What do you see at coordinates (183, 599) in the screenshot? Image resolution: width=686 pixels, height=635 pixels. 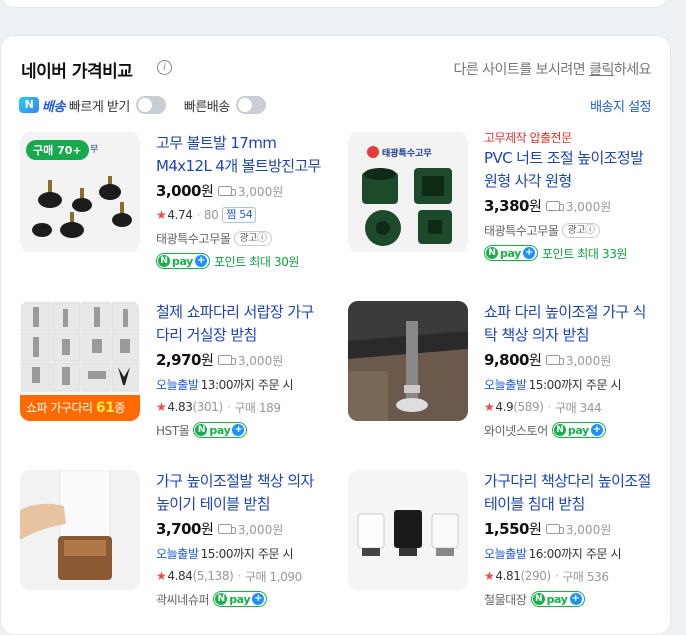 I see `seller-name: 곽씨네슈퍼` at bounding box center [183, 599].